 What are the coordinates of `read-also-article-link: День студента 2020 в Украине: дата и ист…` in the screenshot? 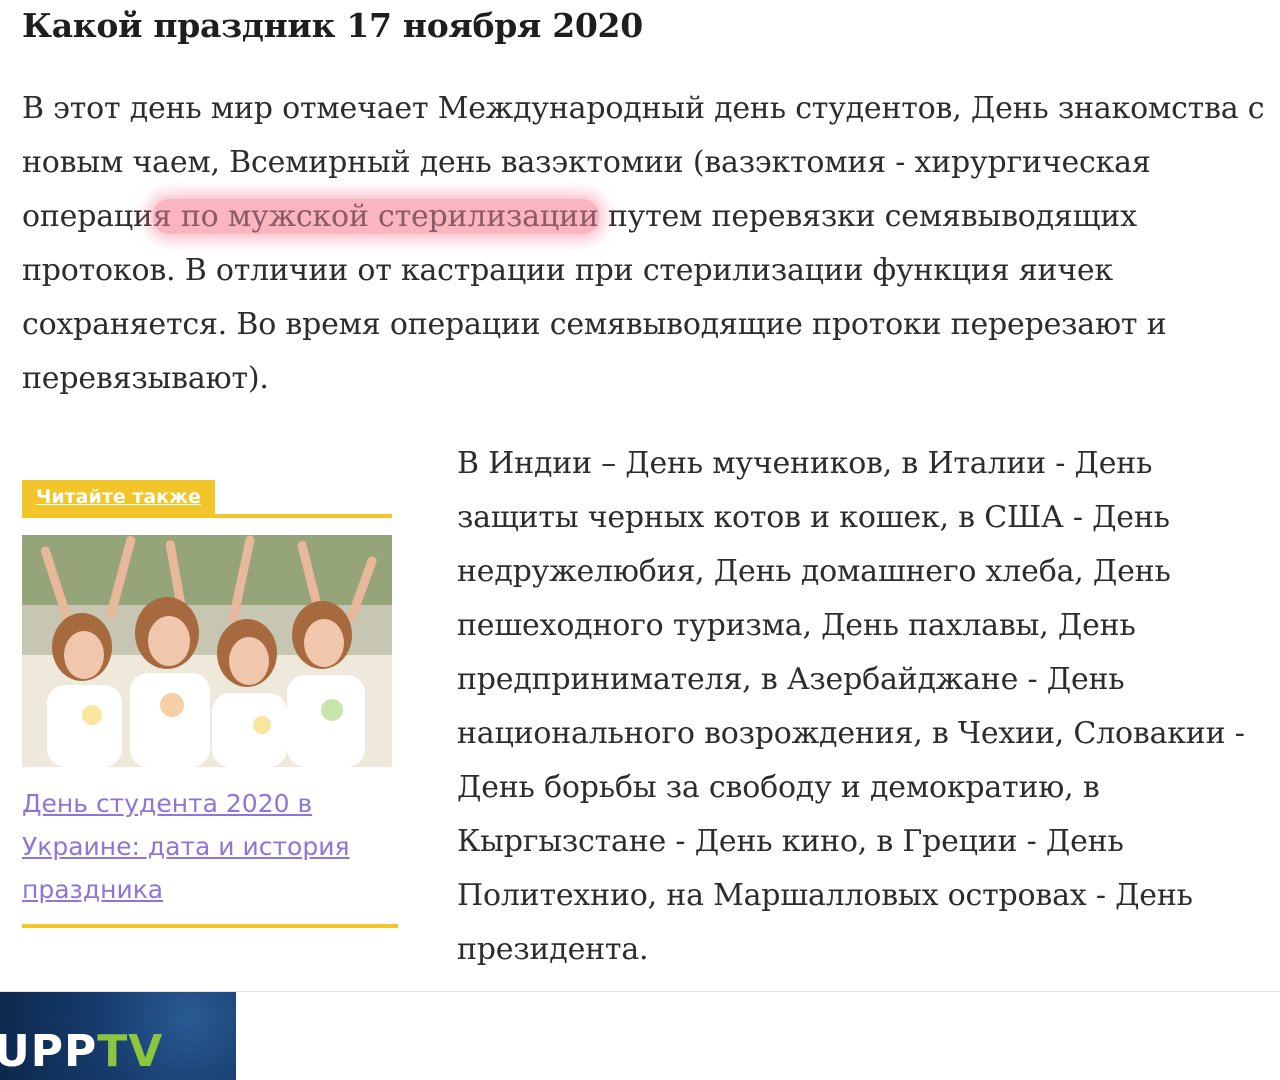 It's located at (207, 846).